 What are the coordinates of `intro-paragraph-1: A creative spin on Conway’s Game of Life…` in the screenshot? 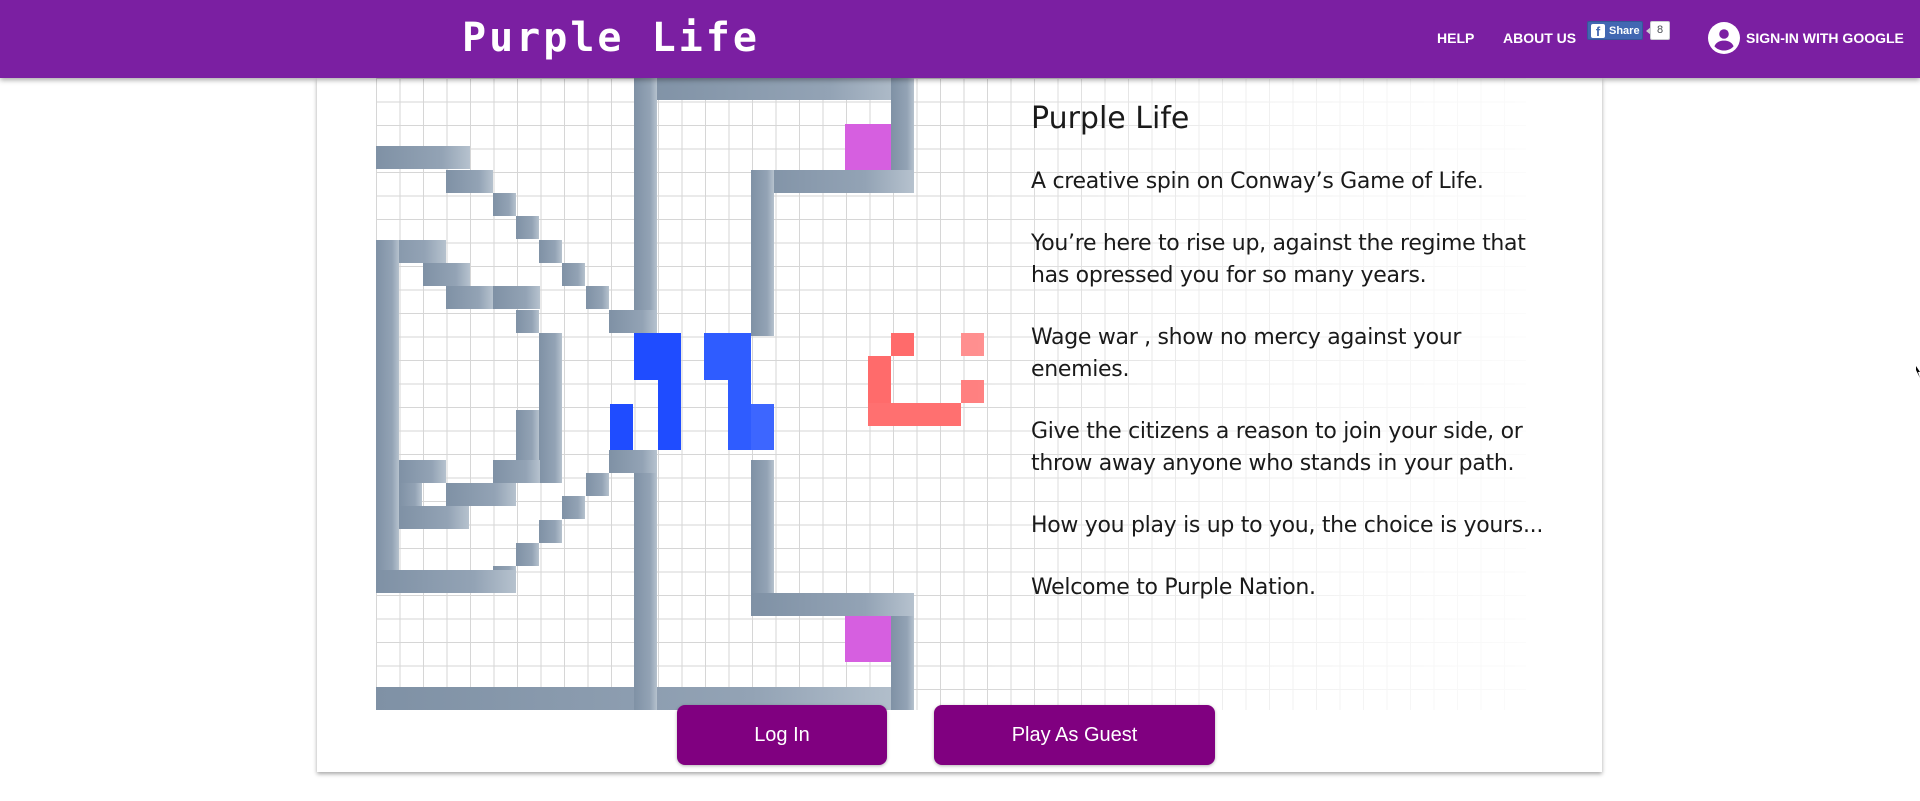 It's located at (1257, 181).